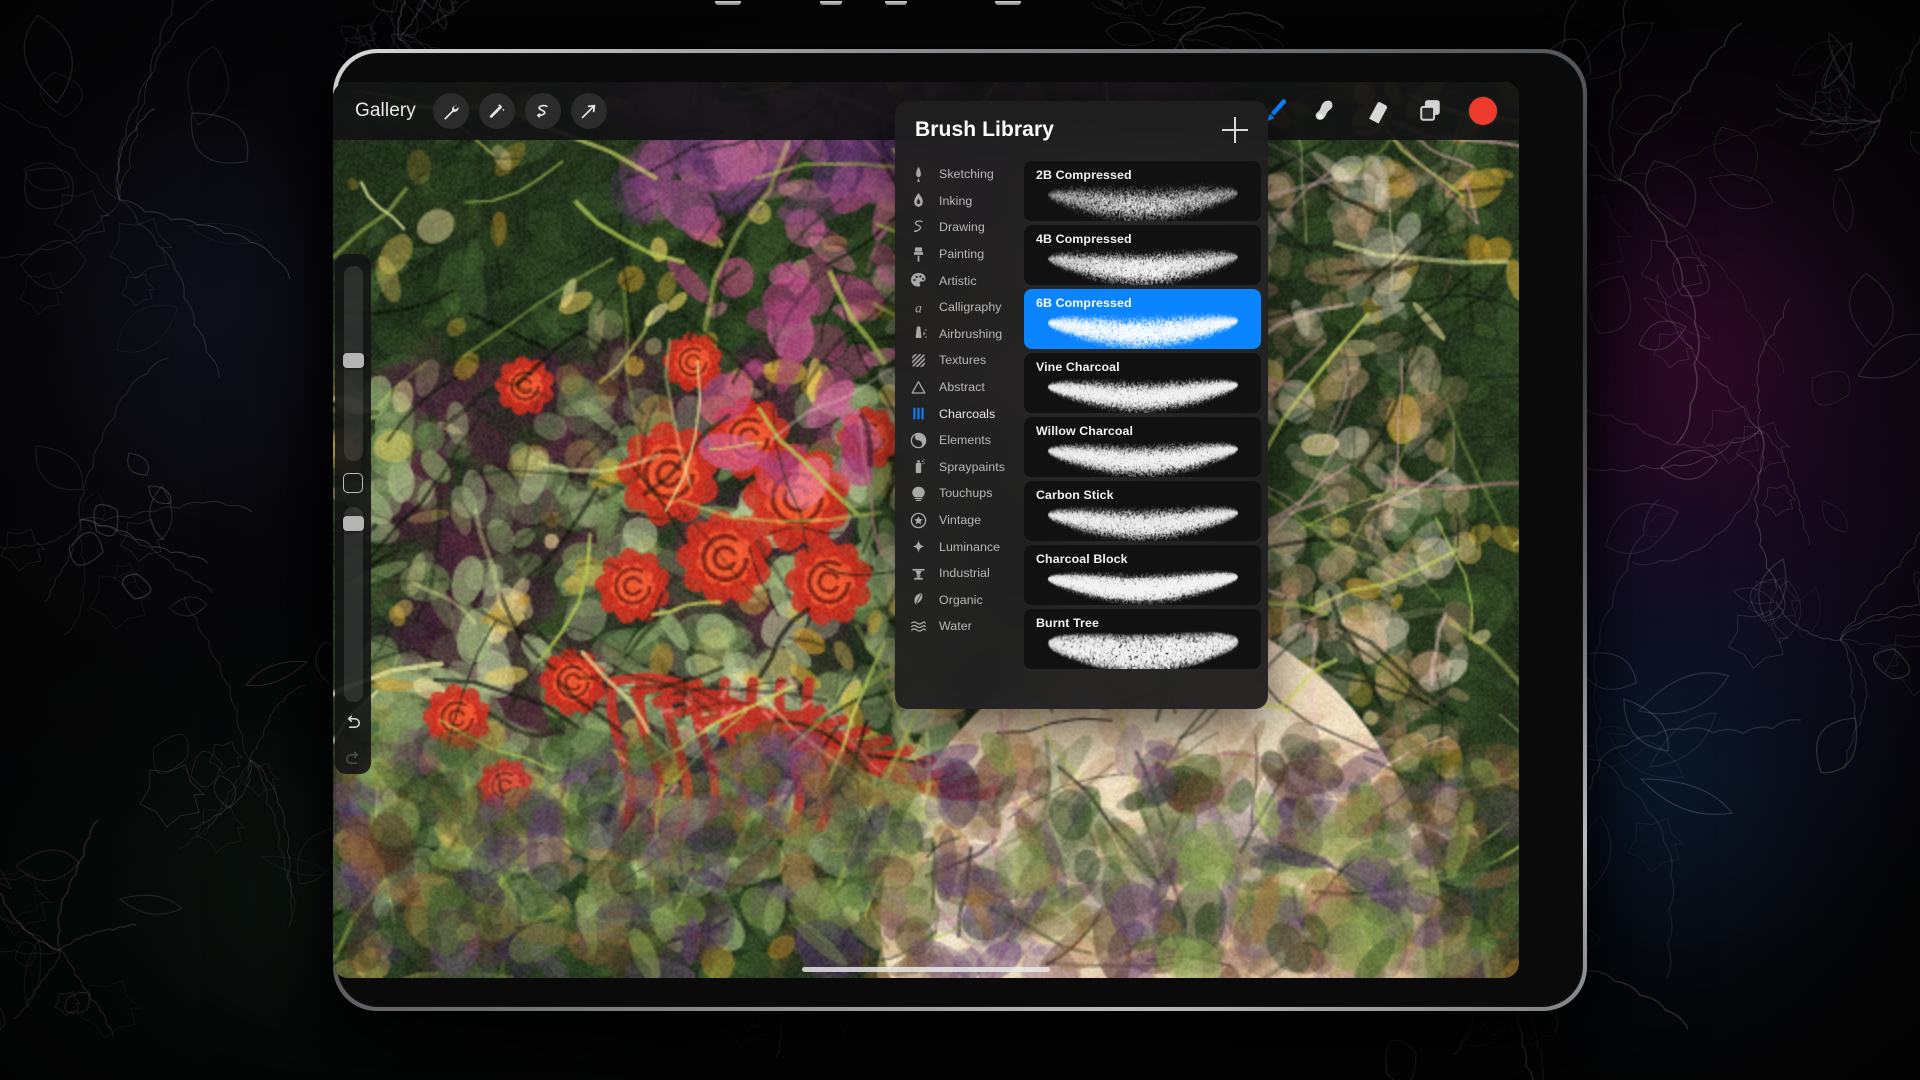 This screenshot has width=1920, height=1080. What do you see at coordinates (1078, 367) in the screenshot?
I see `brush-name: Vine Charcoal` at bounding box center [1078, 367].